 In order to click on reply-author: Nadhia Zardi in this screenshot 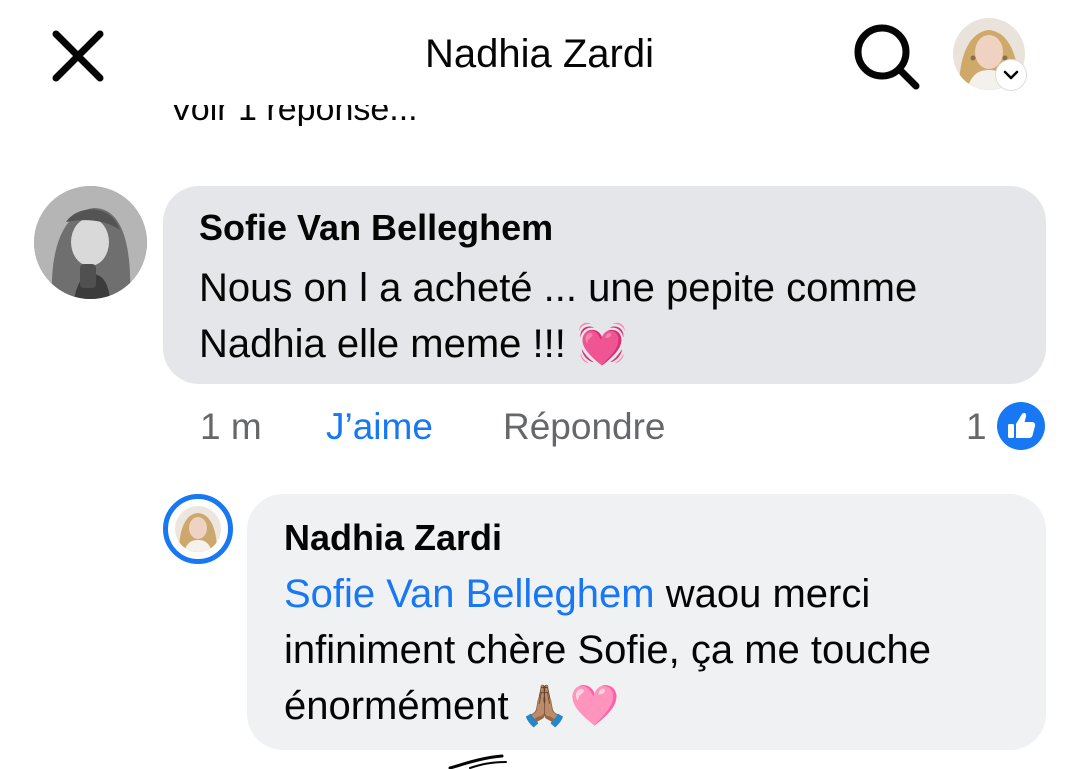, I will do `click(393, 538)`.